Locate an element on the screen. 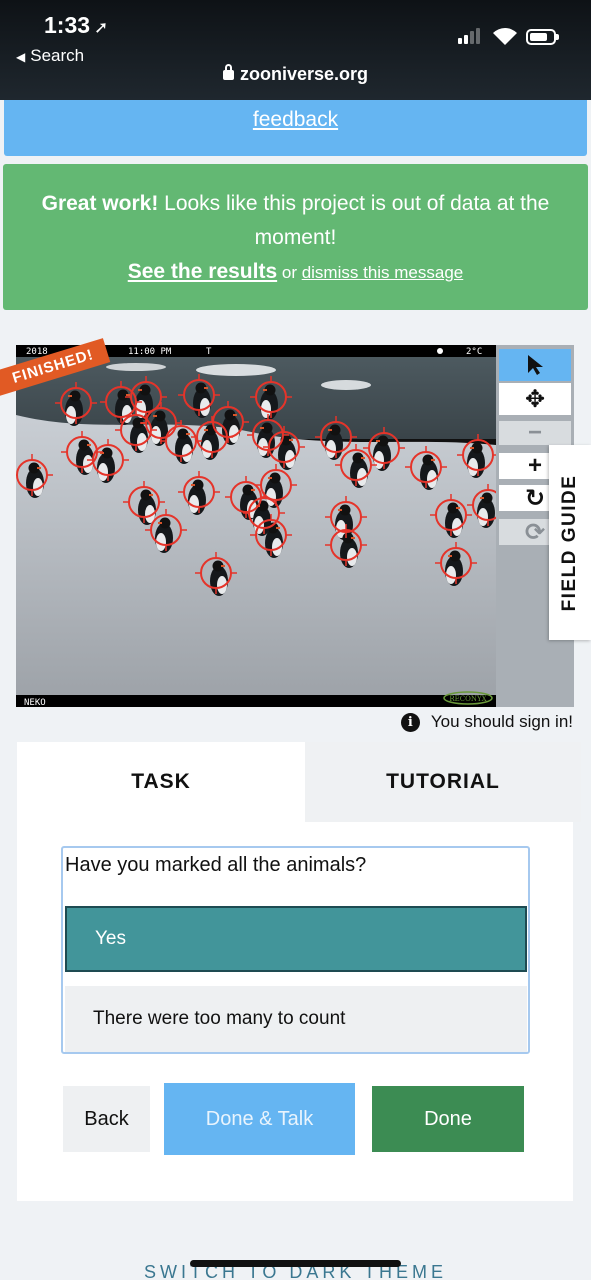  back-button: Back is located at coordinates (106, 1119).